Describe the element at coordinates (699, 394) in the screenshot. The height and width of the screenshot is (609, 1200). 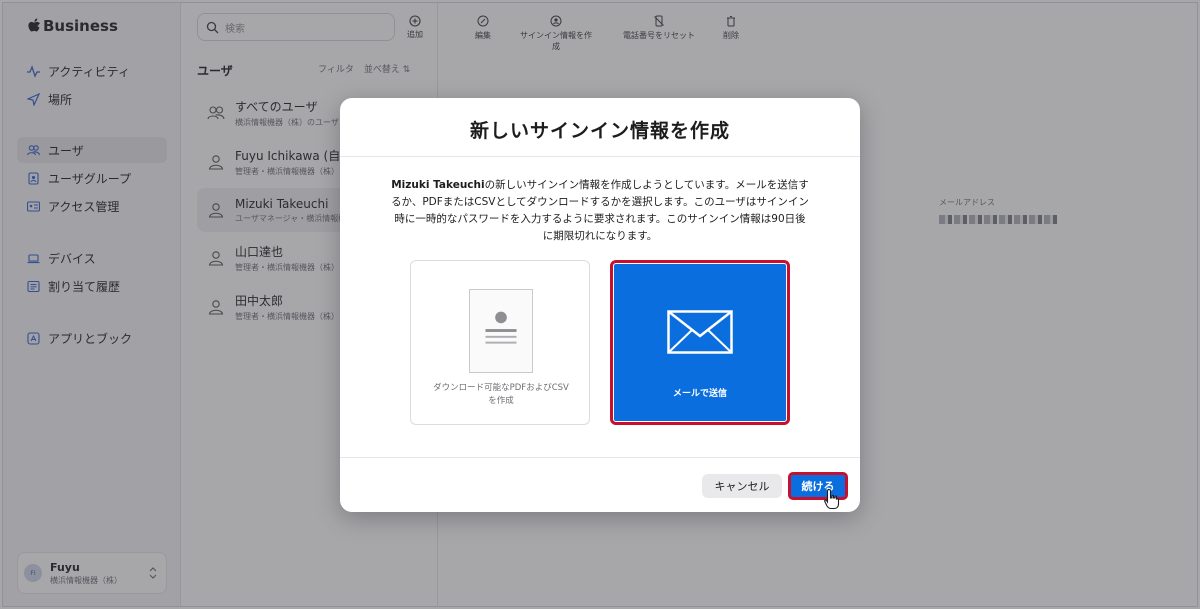
I see `option-mail-label: メールで送信` at that location.